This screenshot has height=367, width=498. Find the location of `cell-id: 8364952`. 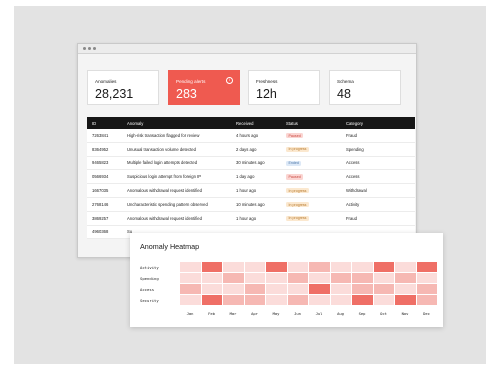

cell-id: 8364952 is located at coordinates (104, 149).